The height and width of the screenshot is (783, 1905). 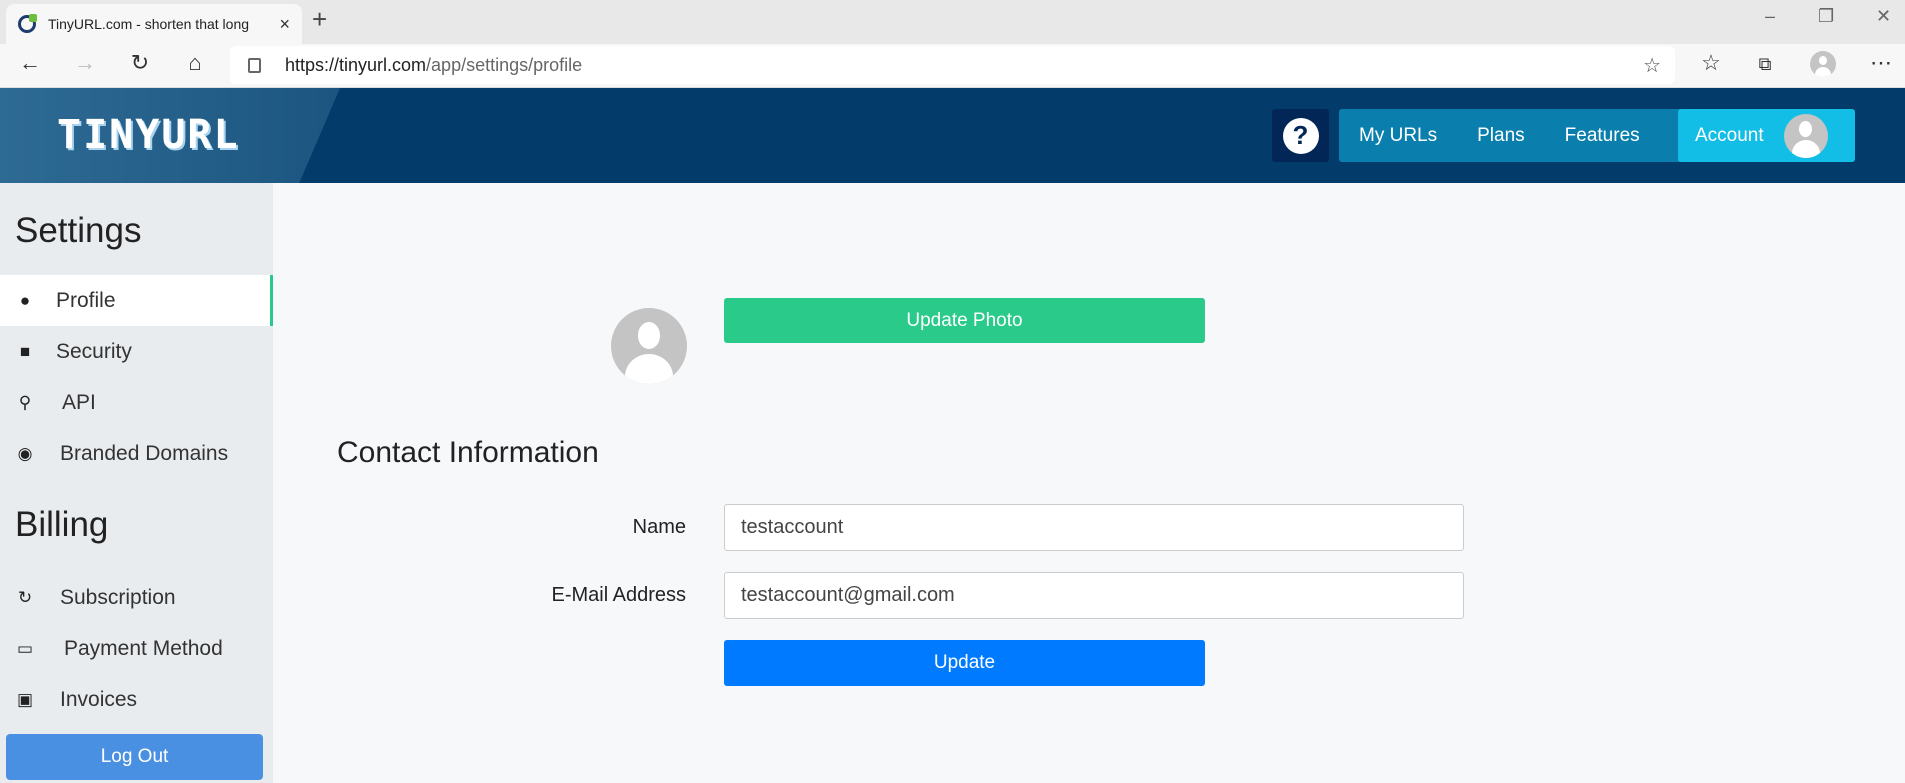 What do you see at coordinates (79, 402) in the screenshot?
I see `sidebar-item-label: API` at bounding box center [79, 402].